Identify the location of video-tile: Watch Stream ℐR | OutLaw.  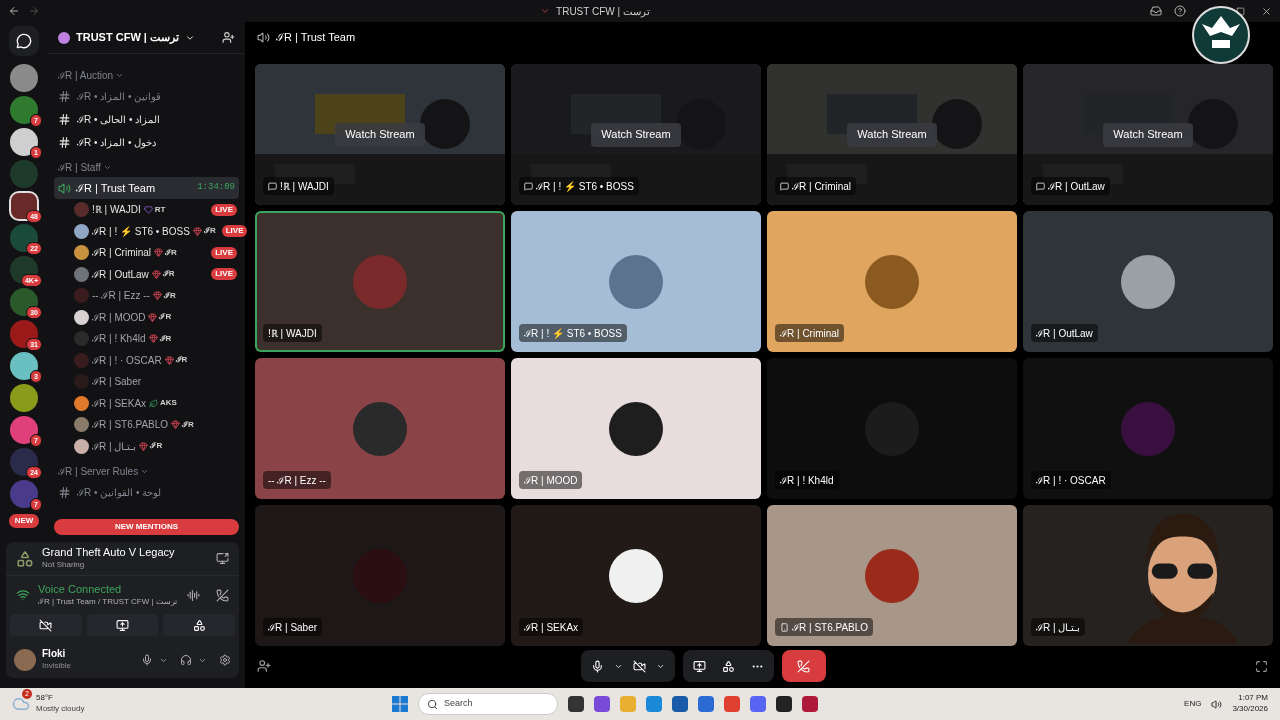
(1148, 134).